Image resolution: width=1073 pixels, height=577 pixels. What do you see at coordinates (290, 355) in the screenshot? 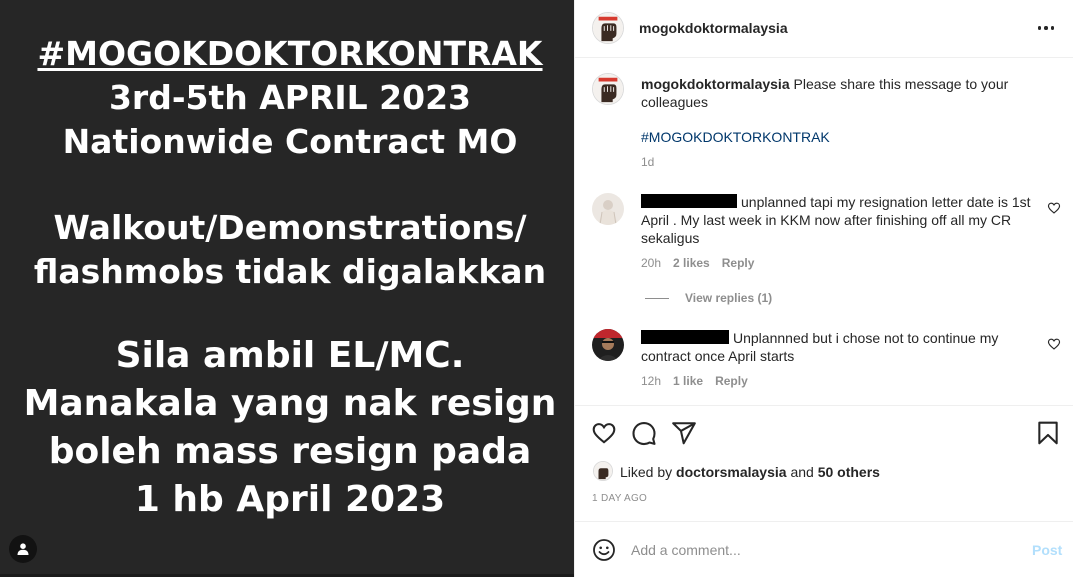
I see `image-instruction-line: Sila ambil EL/MC.` at bounding box center [290, 355].